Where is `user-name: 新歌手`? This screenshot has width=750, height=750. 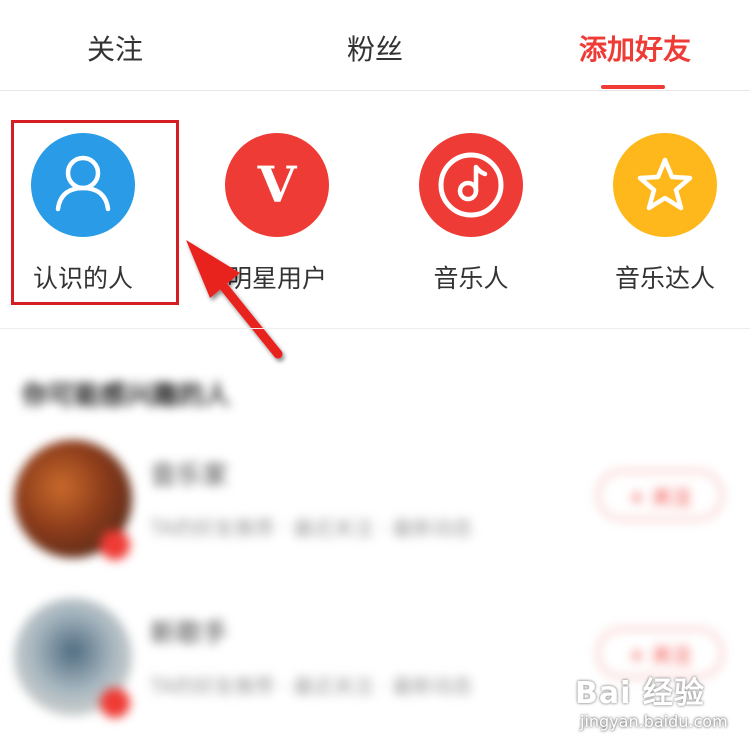 user-name: 新歌手 is located at coordinates (189, 634).